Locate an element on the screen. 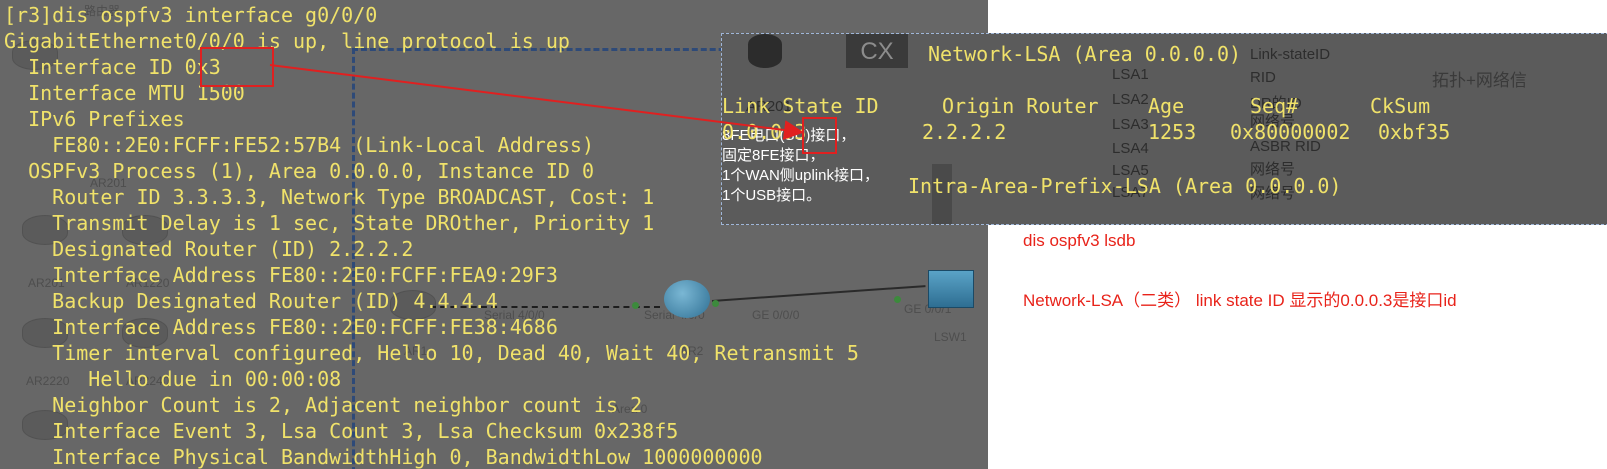 Image resolution: width=1607 pixels, height=469 pixels. cell-age: 1253 is located at coordinates (1172, 132).